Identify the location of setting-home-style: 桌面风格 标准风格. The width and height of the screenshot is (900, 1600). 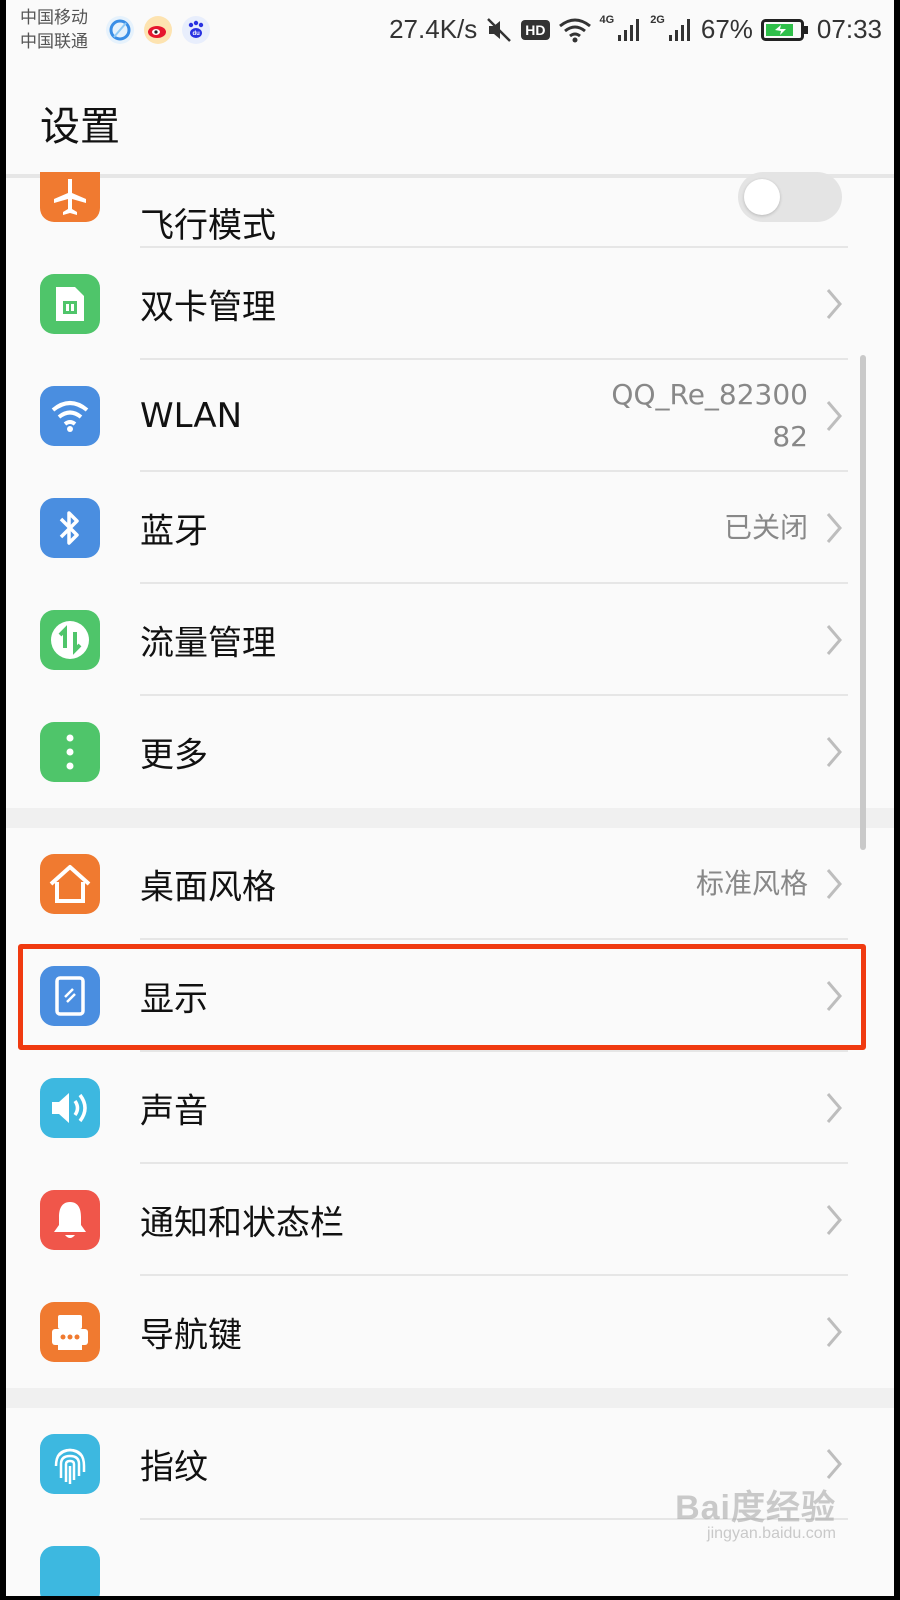
(450, 884).